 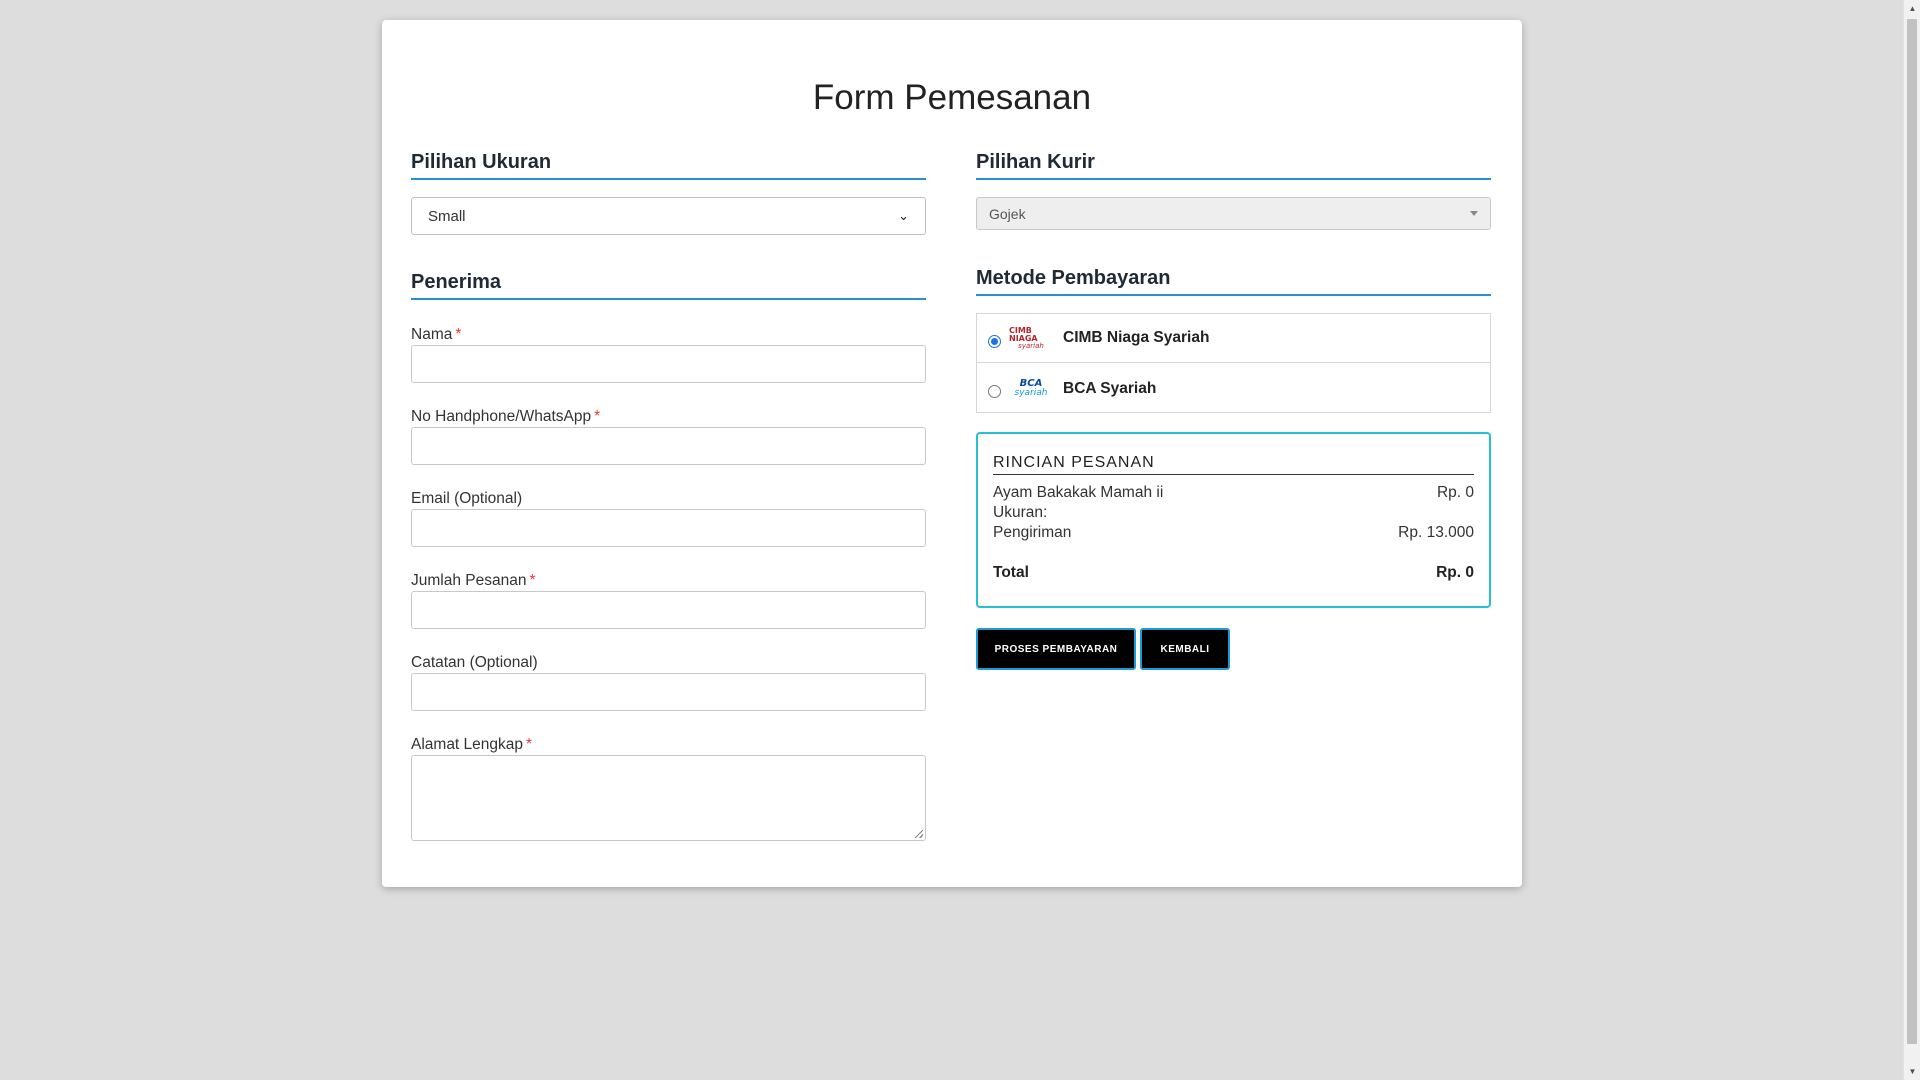 I want to click on payment-section-title: Metode Pembayaran, so click(x=1233, y=281).